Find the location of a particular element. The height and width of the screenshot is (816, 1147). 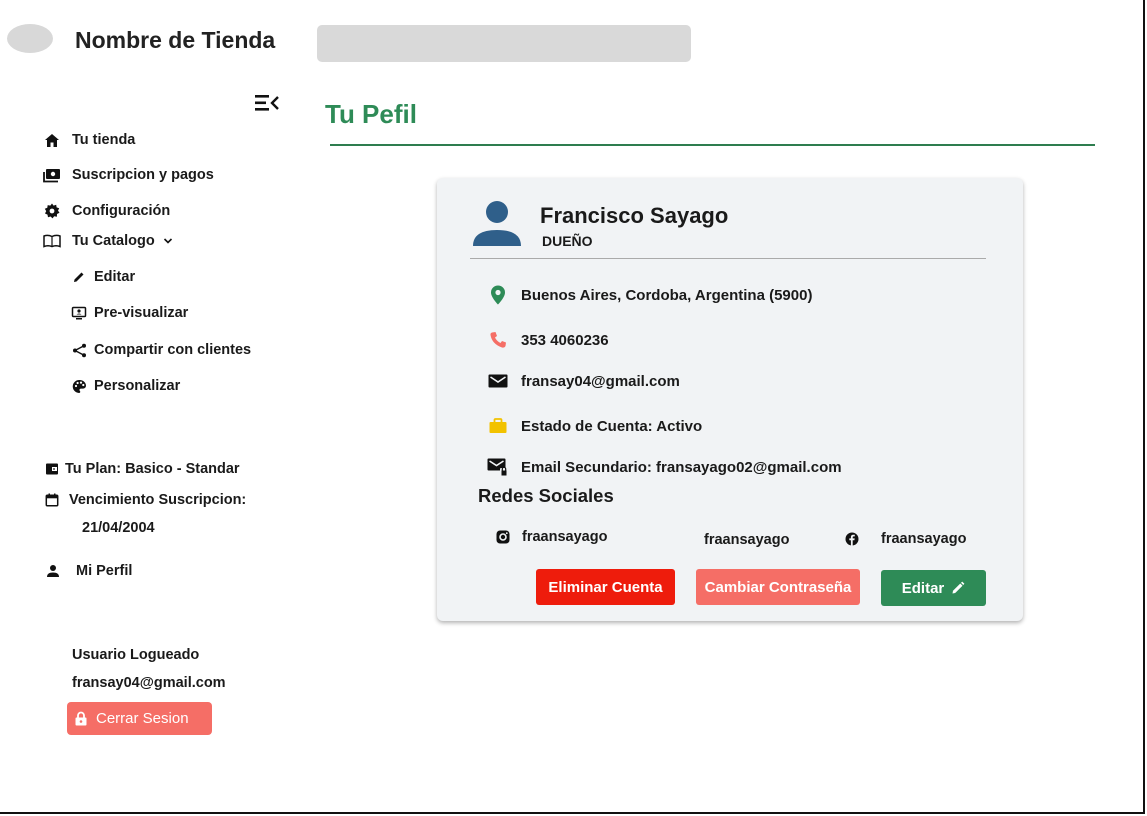

edit-profile-button: Editar is located at coordinates (933, 588).